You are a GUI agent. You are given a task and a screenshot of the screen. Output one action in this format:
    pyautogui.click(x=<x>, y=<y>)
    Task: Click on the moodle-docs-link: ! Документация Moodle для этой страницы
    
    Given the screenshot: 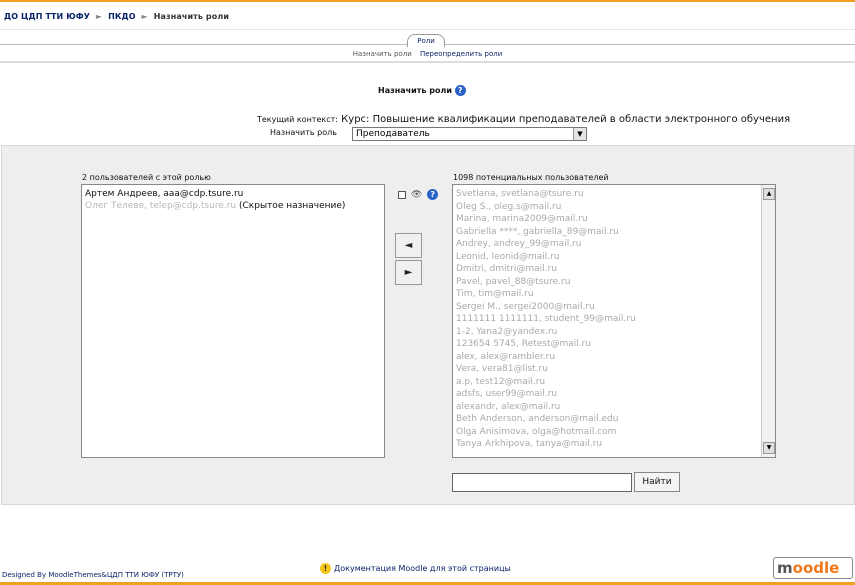 What is the action you would take?
    pyautogui.click(x=415, y=568)
    